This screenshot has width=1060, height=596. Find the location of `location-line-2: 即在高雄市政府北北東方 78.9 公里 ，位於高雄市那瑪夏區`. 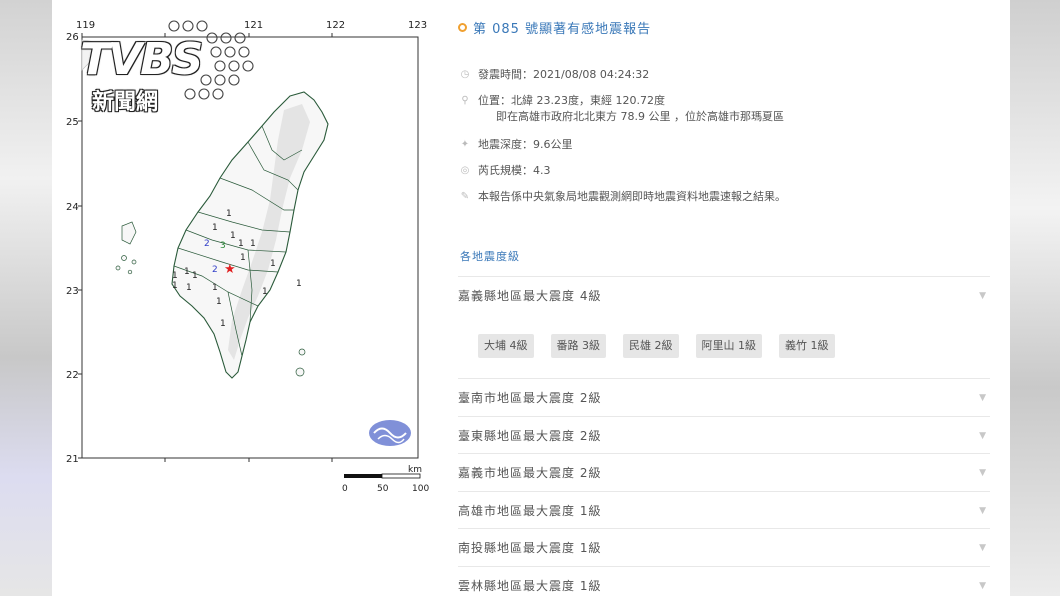

location-line-2: 即在高雄市政府北北東方 78.9 公里 ，位於高雄市那瑪夏區 is located at coordinates (640, 116).